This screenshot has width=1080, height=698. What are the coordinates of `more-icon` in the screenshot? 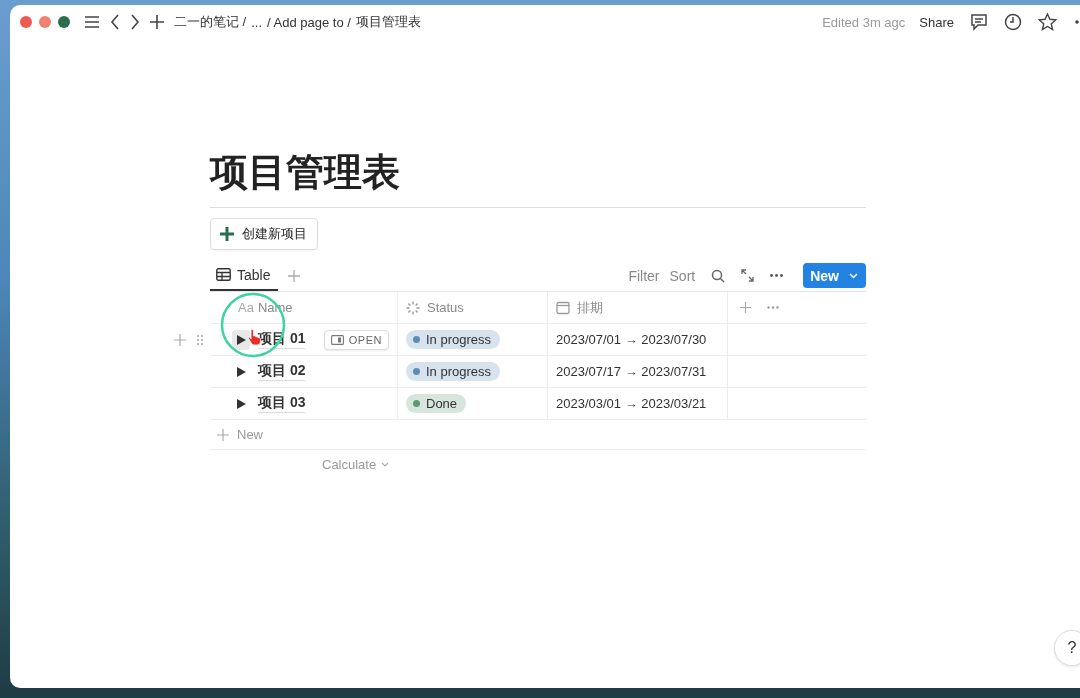 It's located at (777, 275).